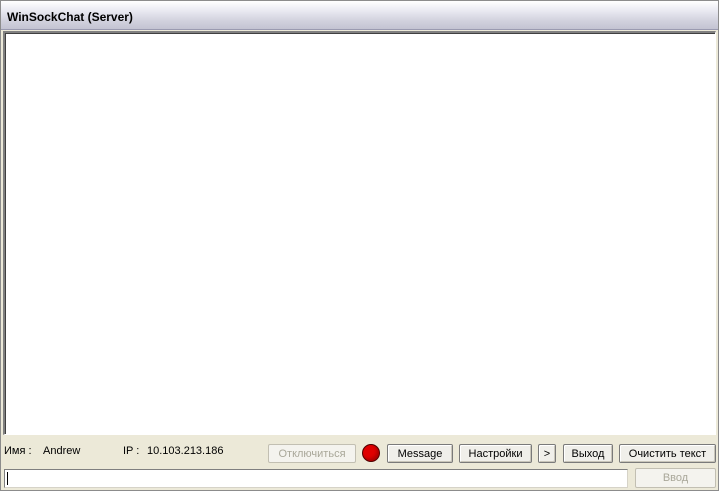 This screenshot has width=719, height=491. What do you see at coordinates (131, 451) in the screenshot?
I see `ip-label: IP :` at bounding box center [131, 451].